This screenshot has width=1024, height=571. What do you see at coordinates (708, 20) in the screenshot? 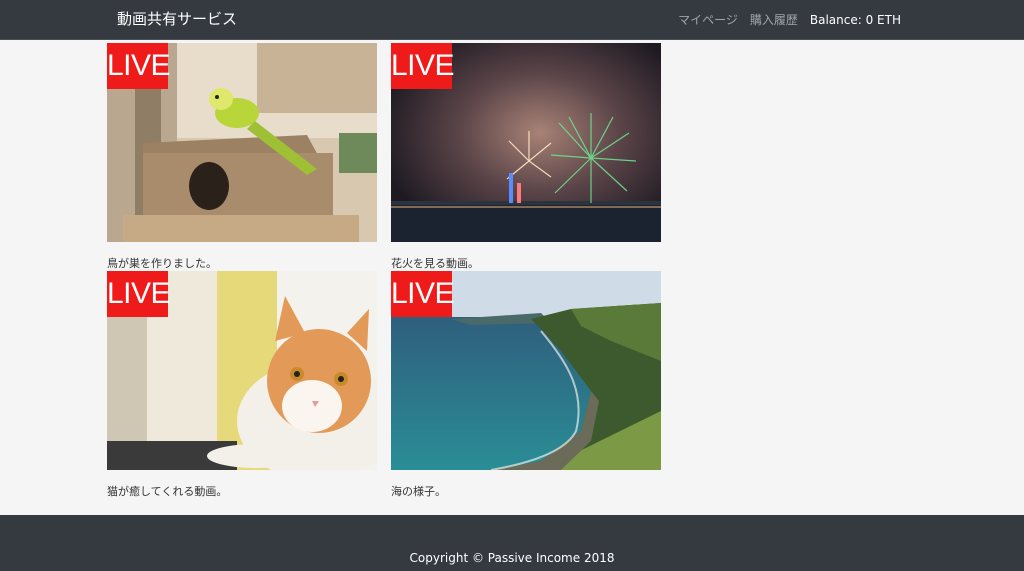
I see `nav-link-mypage: マイページ` at bounding box center [708, 20].